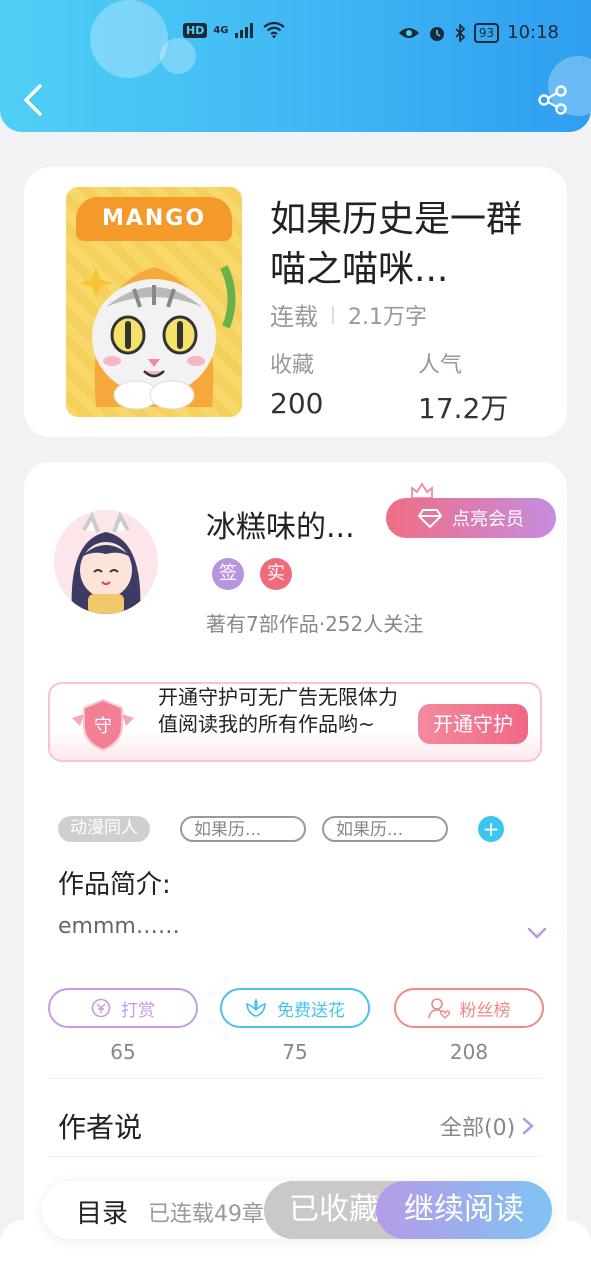 The image size is (591, 1280). I want to click on diamond-icon, so click(430, 518).